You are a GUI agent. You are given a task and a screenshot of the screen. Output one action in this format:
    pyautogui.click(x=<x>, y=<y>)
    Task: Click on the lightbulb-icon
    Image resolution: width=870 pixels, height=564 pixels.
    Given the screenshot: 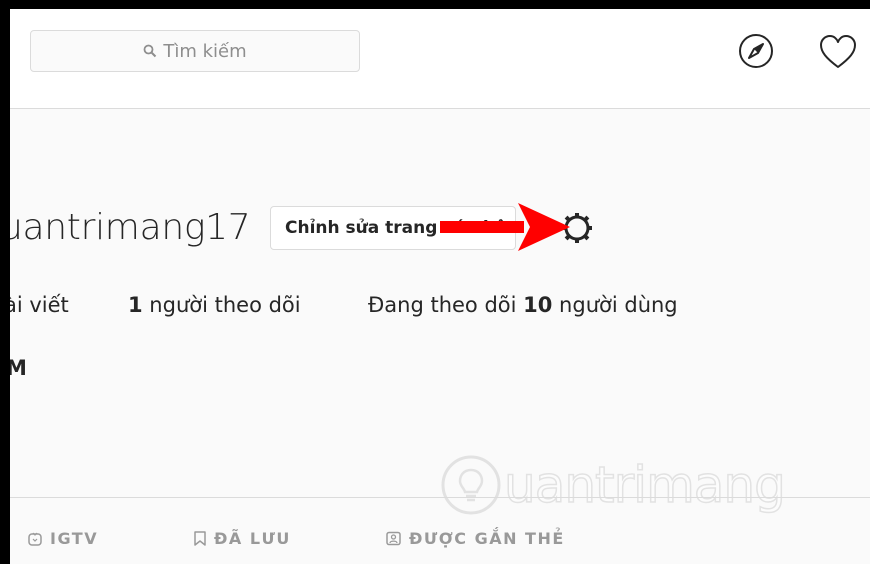 What is the action you would take?
    pyautogui.click(x=471, y=485)
    